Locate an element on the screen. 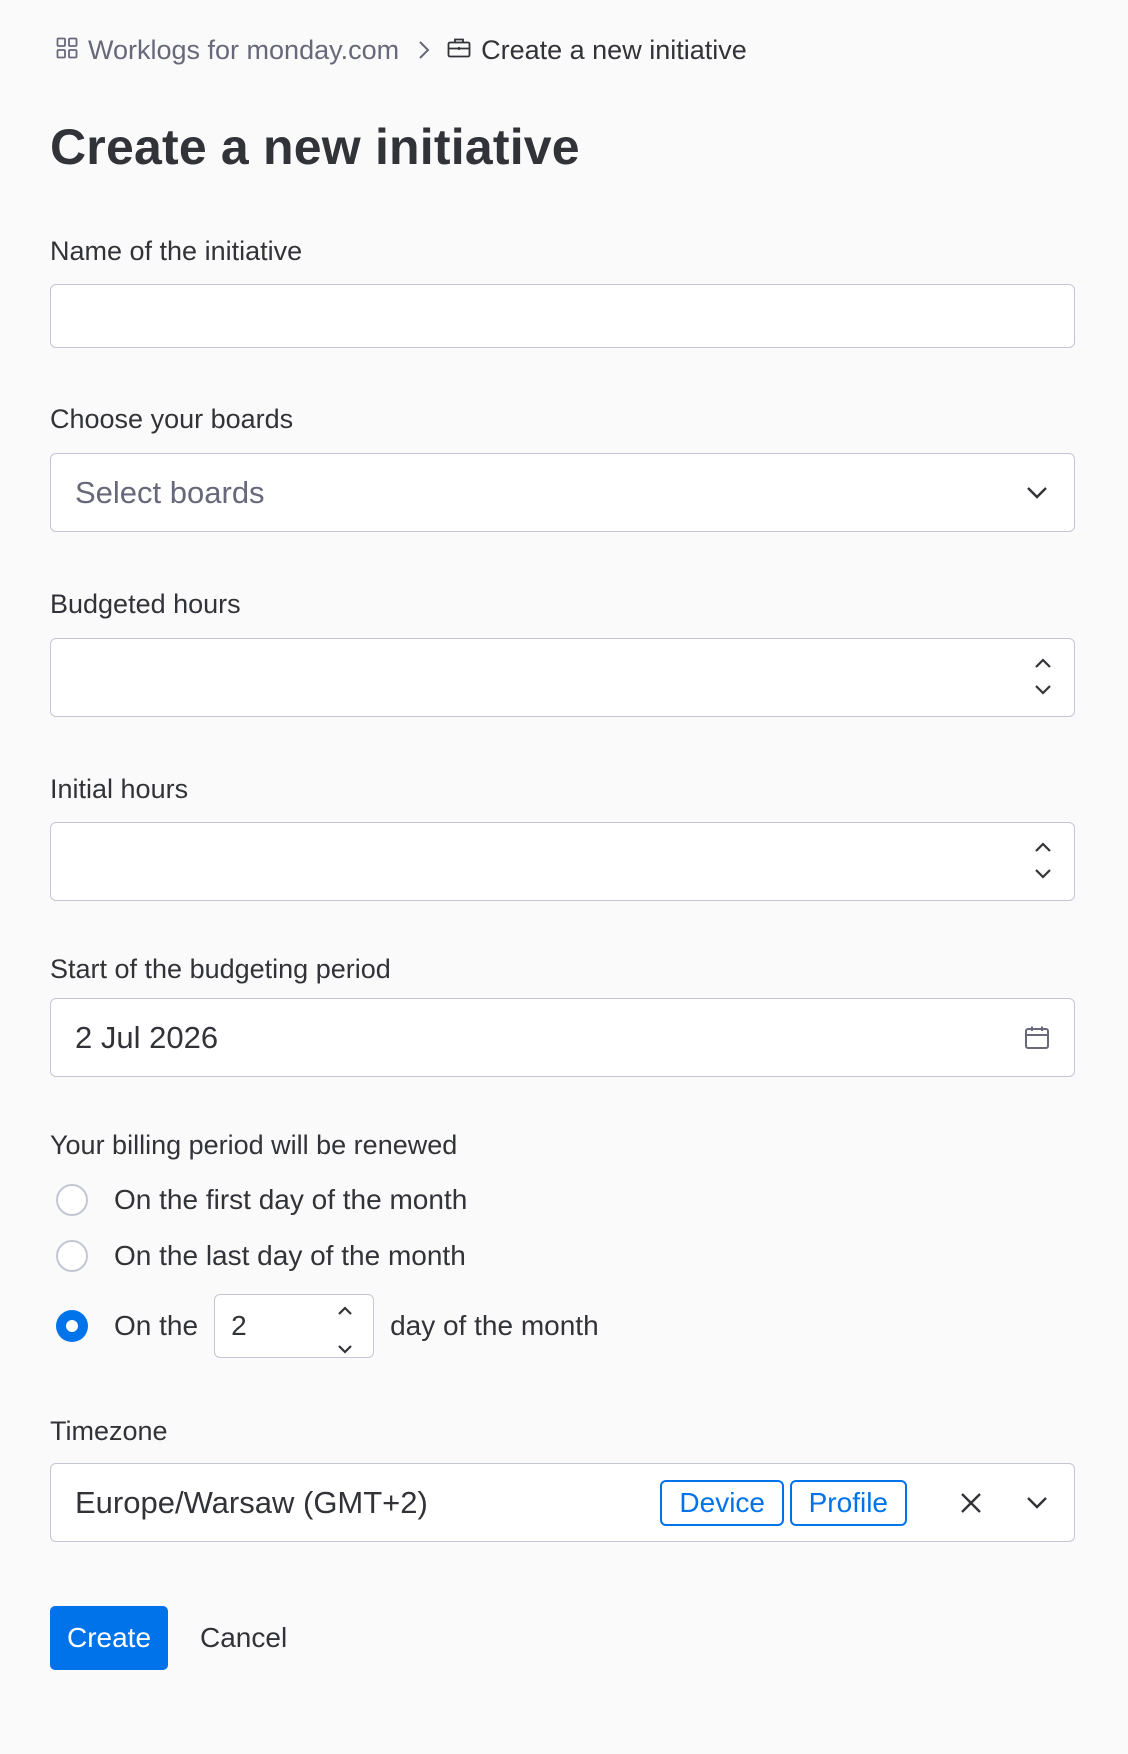  radio-last-day: On the last day of the month is located at coordinates (261, 1256).